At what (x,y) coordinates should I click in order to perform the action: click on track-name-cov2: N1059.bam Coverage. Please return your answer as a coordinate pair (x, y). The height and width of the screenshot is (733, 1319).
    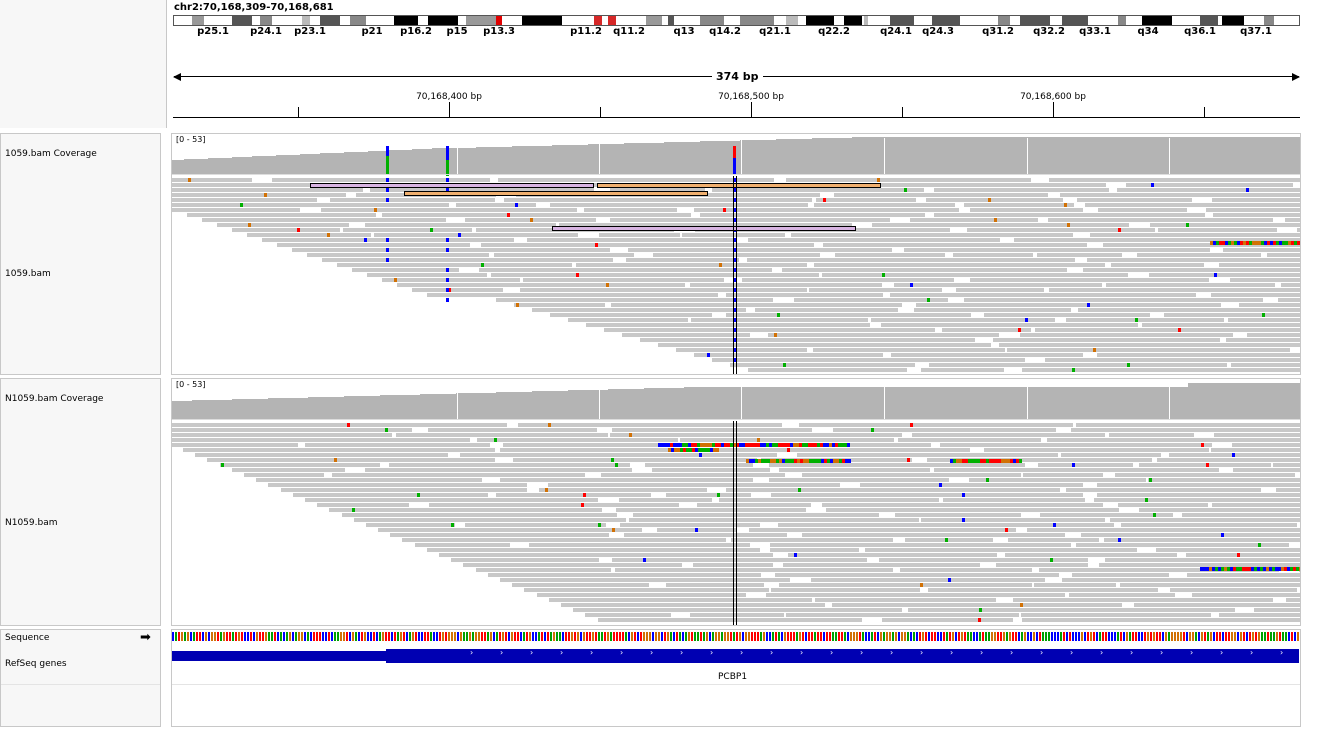
    Looking at the image, I should click on (54, 399).